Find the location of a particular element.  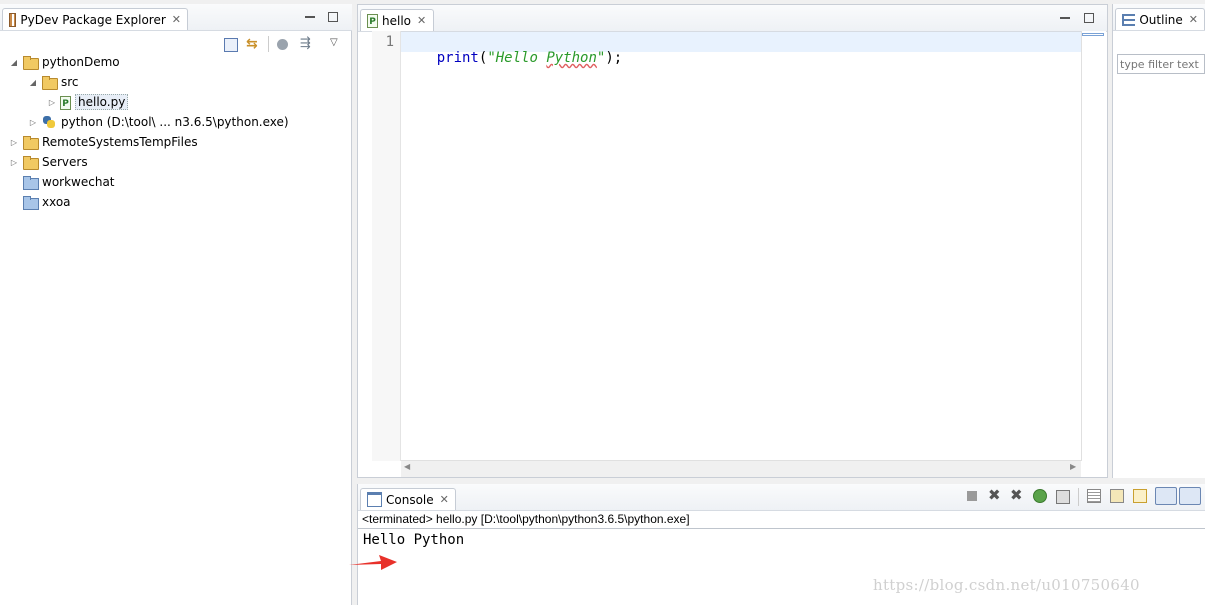

pin-console-icon is located at coordinates (1166, 496).